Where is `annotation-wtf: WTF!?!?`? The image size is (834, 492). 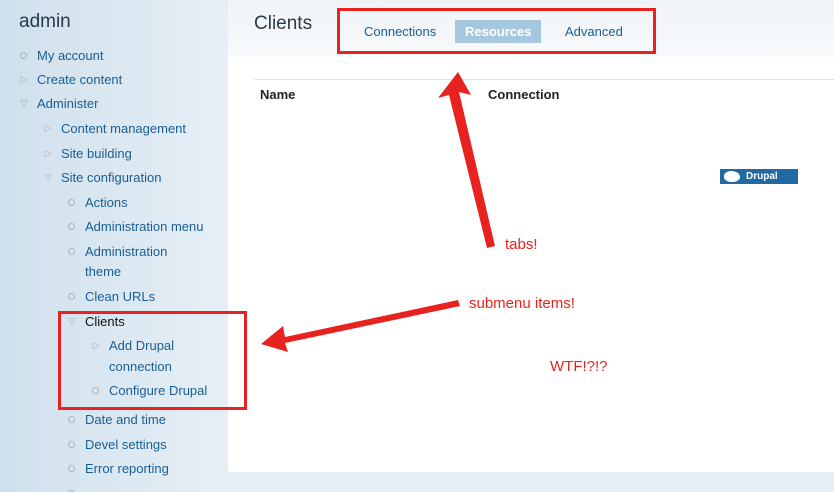 annotation-wtf: WTF!?!? is located at coordinates (579, 366).